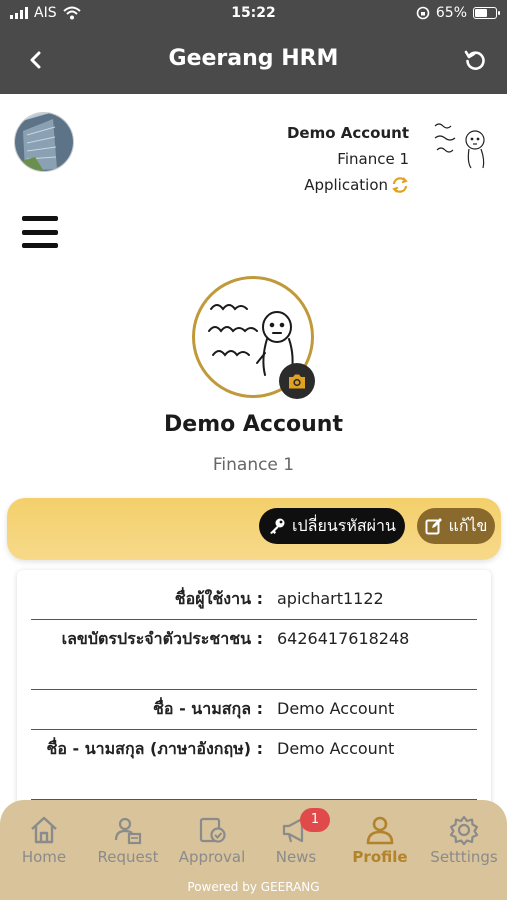 The width and height of the screenshot is (507, 900). Describe the element at coordinates (218, 598) in the screenshot. I see `info-label: ชื่อผู้ใช้งาน :` at that location.